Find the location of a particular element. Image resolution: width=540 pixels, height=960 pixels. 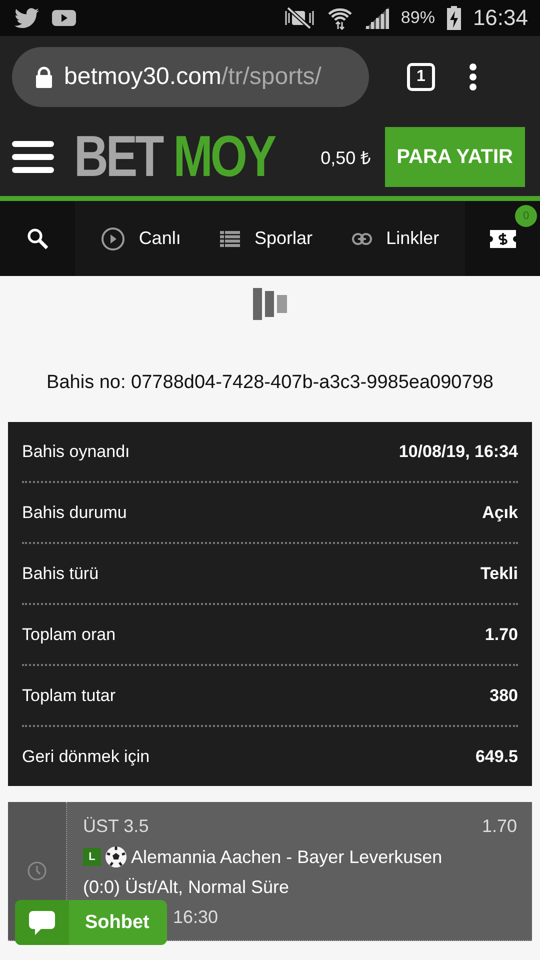

detail-value: 380 is located at coordinates (504, 696).